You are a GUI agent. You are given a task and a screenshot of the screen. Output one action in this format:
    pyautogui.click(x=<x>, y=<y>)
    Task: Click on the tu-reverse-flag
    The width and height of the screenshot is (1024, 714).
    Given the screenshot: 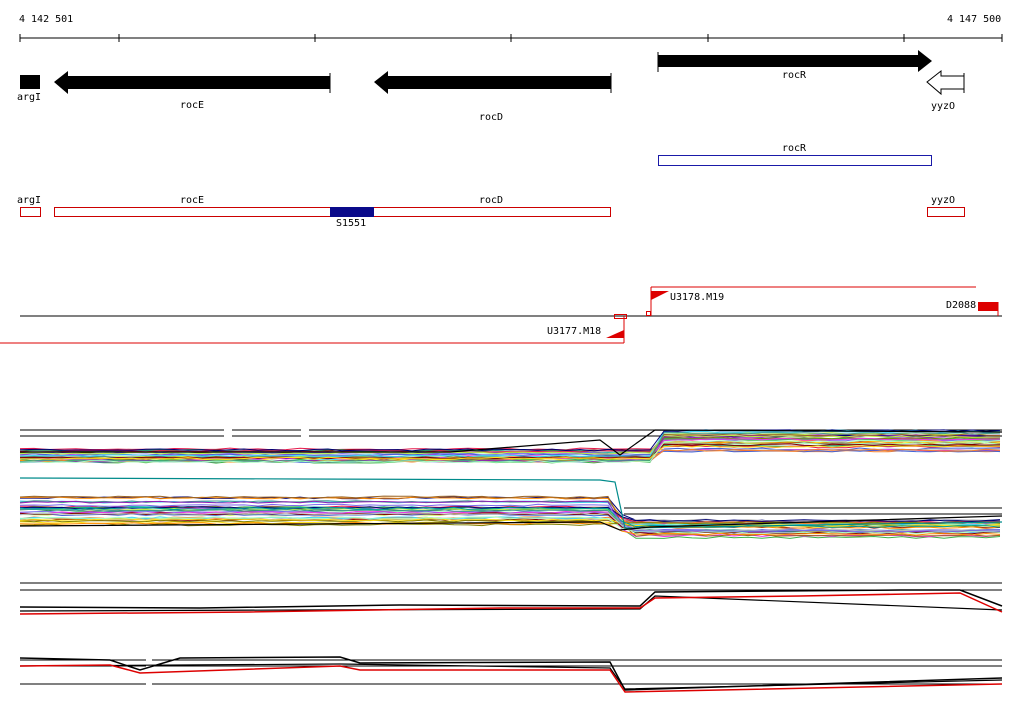 What is the action you would take?
    pyautogui.click(x=615, y=334)
    